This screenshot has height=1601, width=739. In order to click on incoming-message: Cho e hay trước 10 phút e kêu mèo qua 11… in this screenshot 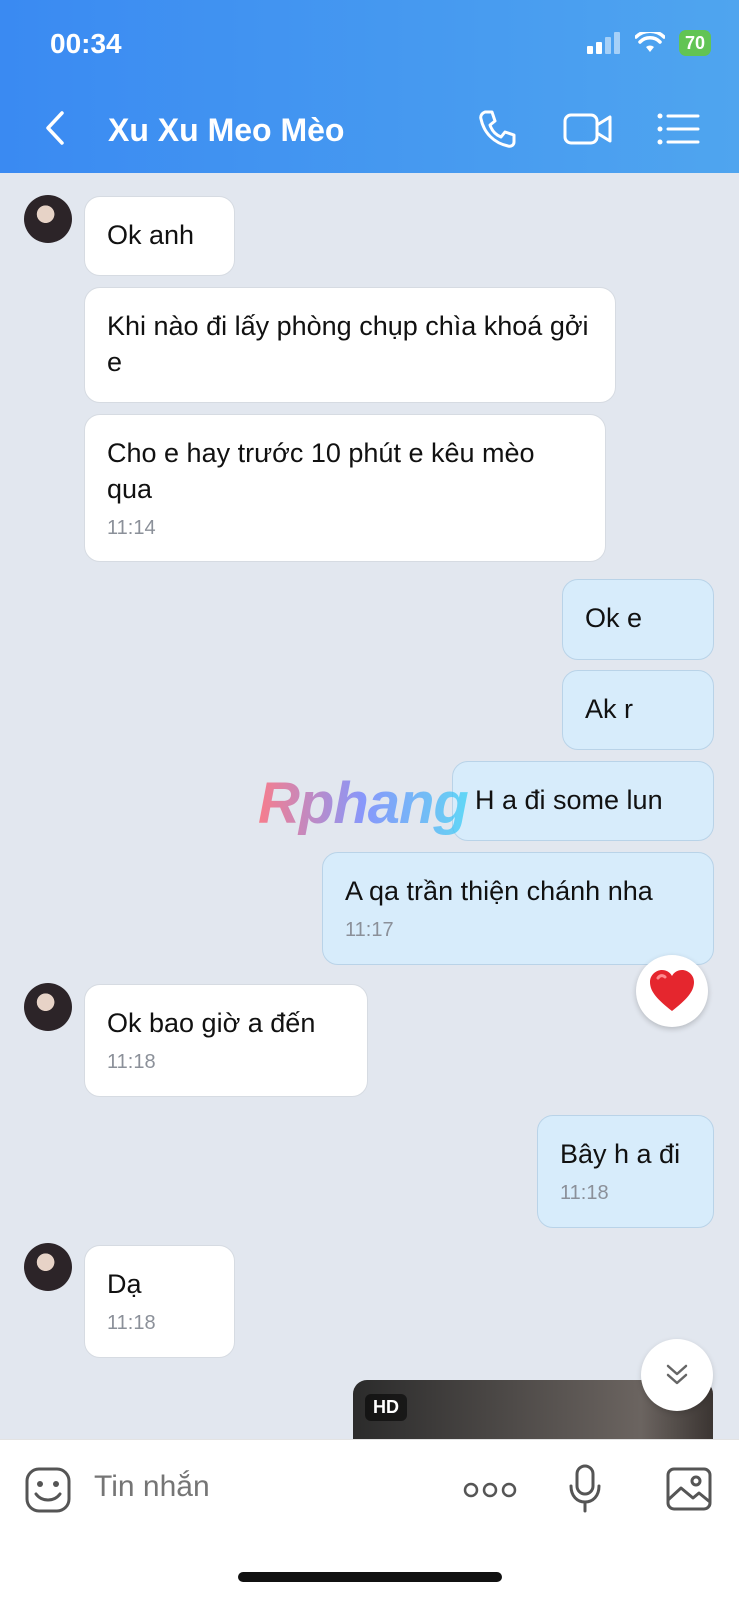, I will do `click(345, 488)`.